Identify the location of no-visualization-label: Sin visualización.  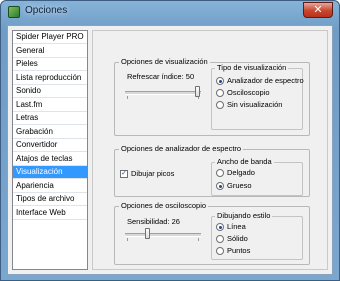
(255, 104).